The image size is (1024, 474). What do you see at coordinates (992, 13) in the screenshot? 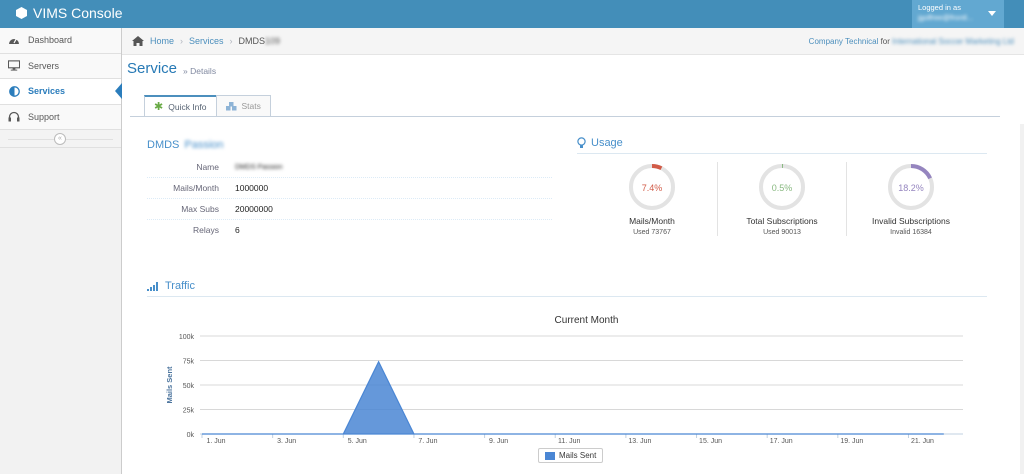
I see `caret-down-icon` at bounding box center [992, 13].